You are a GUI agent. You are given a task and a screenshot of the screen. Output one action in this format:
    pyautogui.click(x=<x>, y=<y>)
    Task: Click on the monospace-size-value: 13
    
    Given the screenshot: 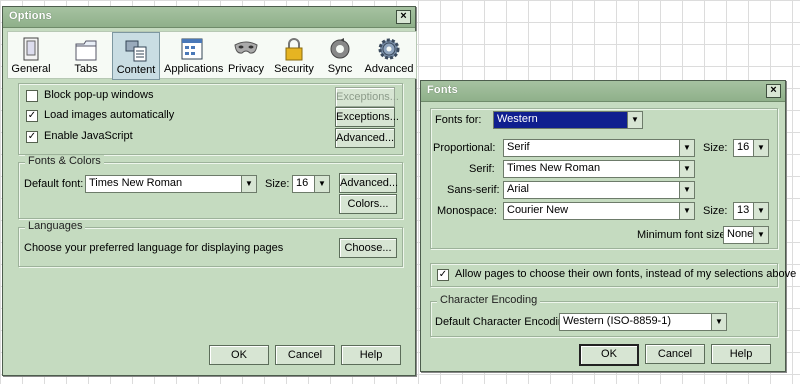 What is the action you would take?
    pyautogui.click(x=743, y=210)
    